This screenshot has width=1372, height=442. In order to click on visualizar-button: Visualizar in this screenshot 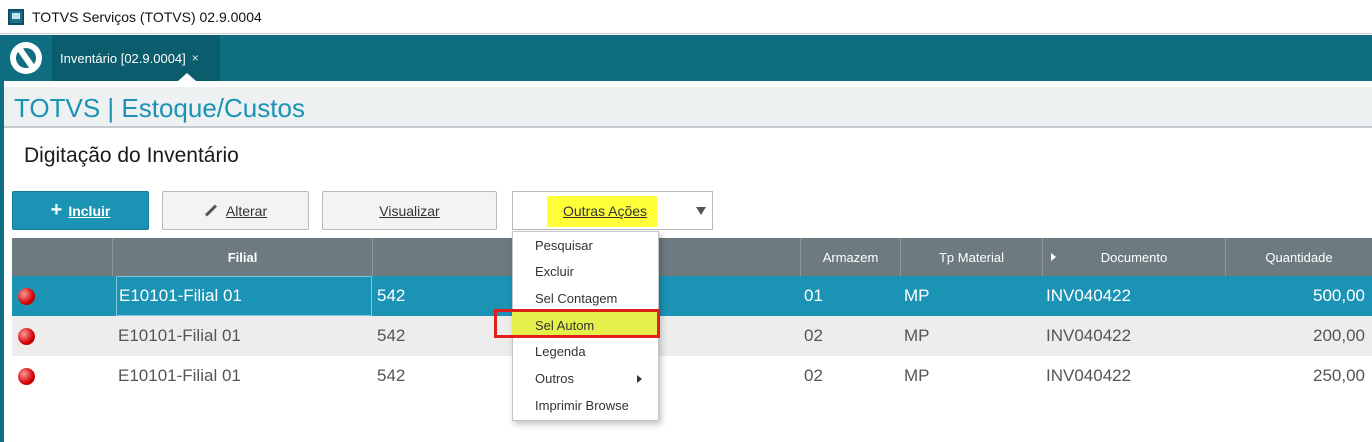, I will do `click(409, 210)`.